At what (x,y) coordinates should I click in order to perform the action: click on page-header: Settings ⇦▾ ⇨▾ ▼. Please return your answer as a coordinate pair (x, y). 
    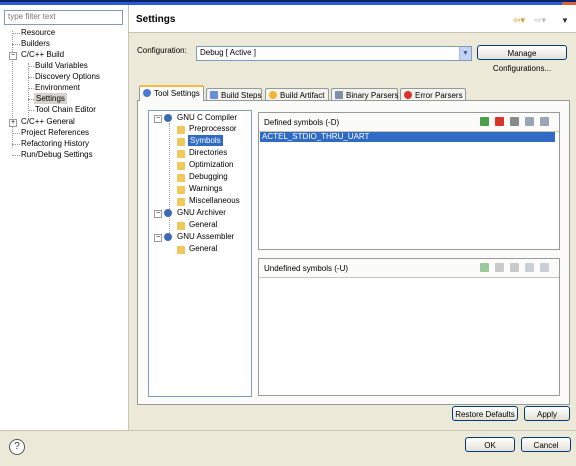
    Looking at the image, I should click on (352, 18).